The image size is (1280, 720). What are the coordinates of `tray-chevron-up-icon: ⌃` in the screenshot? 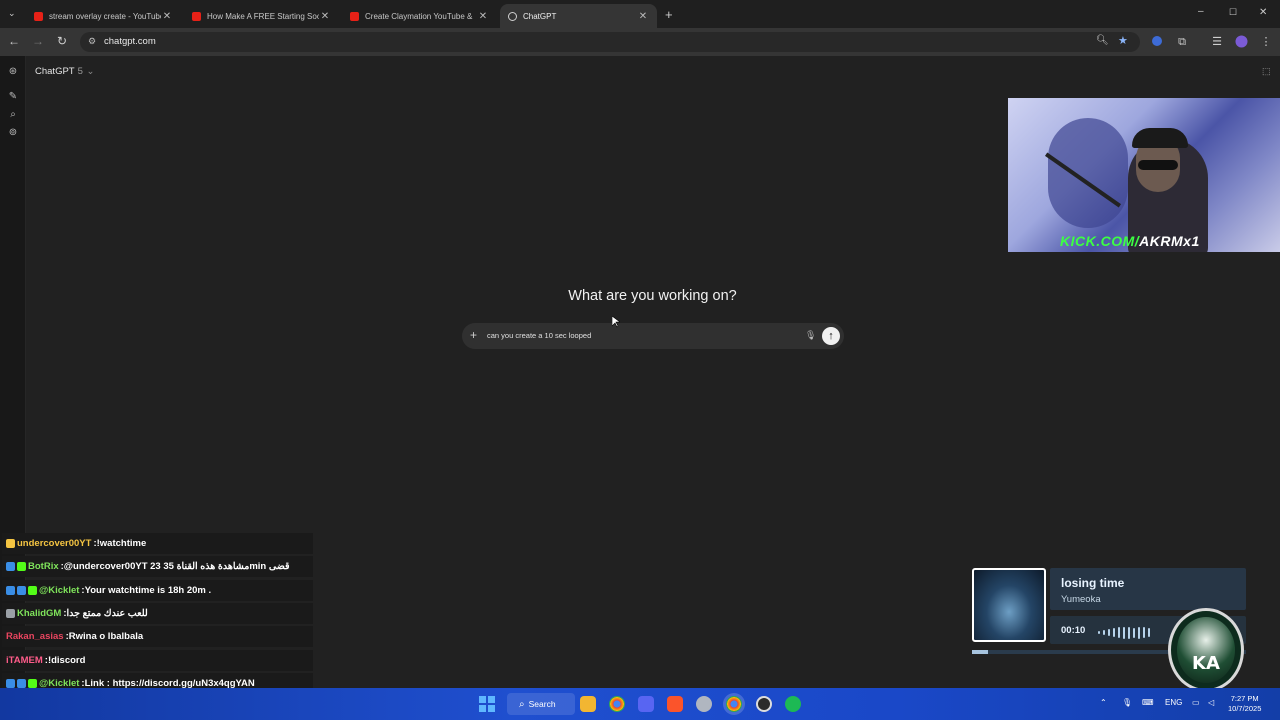 It's located at (1103, 702).